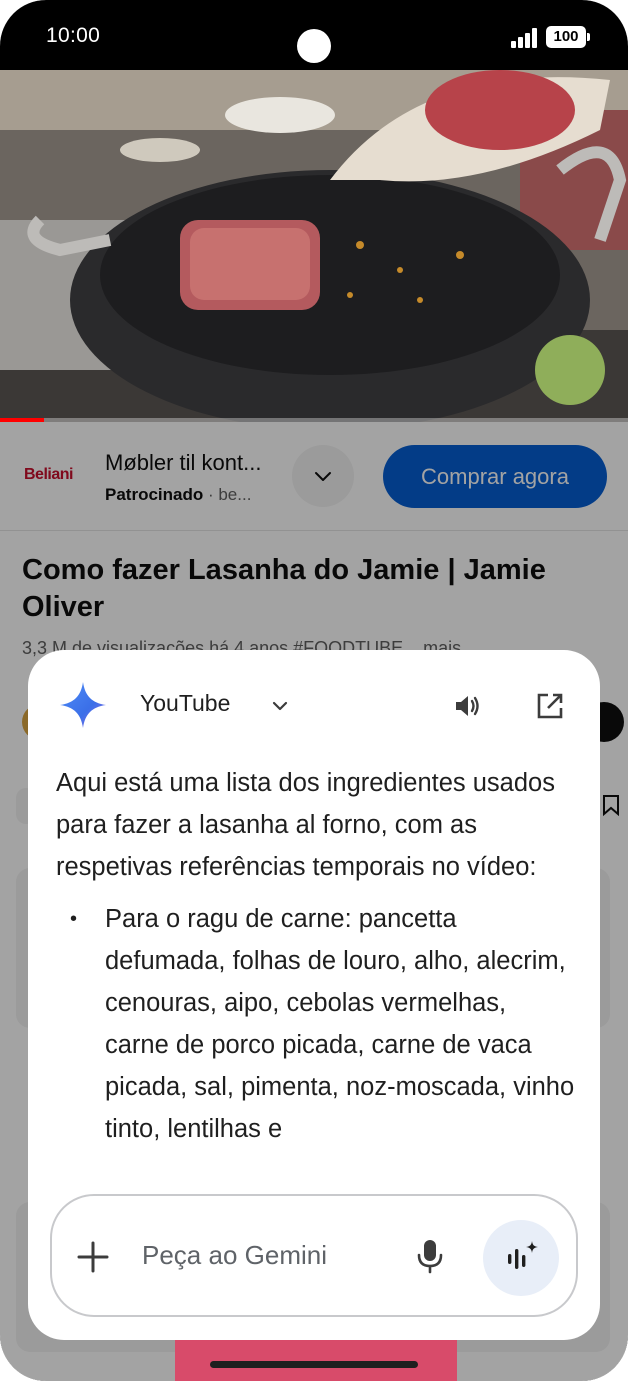 Image resolution: width=628 pixels, height=1381 pixels. What do you see at coordinates (430, 1256) in the screenshot?
I see `mic-icon` at bounding box center [430, 1256].